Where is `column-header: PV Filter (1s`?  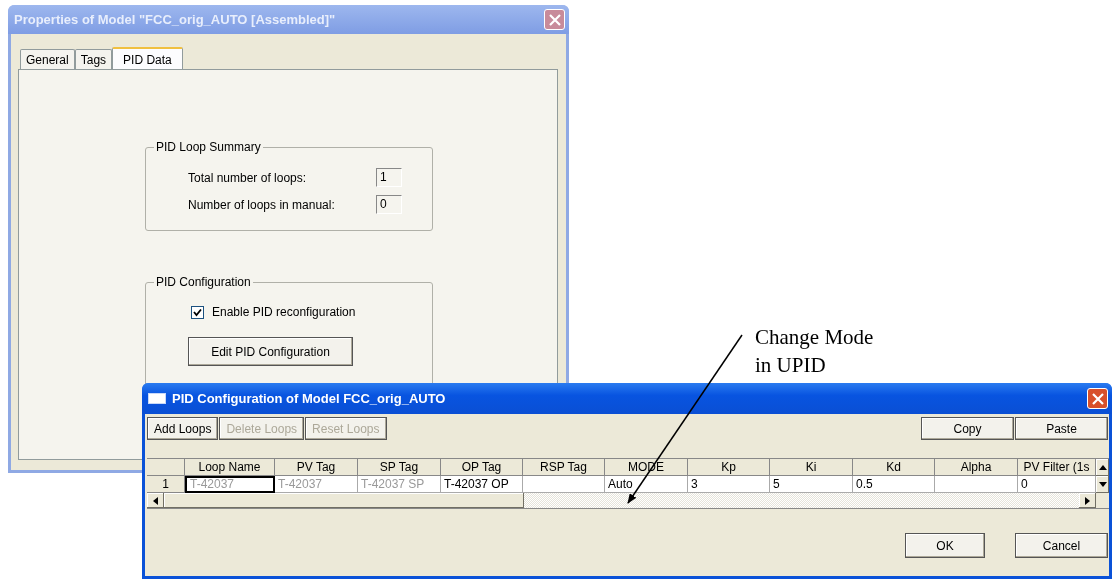
column-header: PV Filter (1s is located at coordinates (1057, 467).